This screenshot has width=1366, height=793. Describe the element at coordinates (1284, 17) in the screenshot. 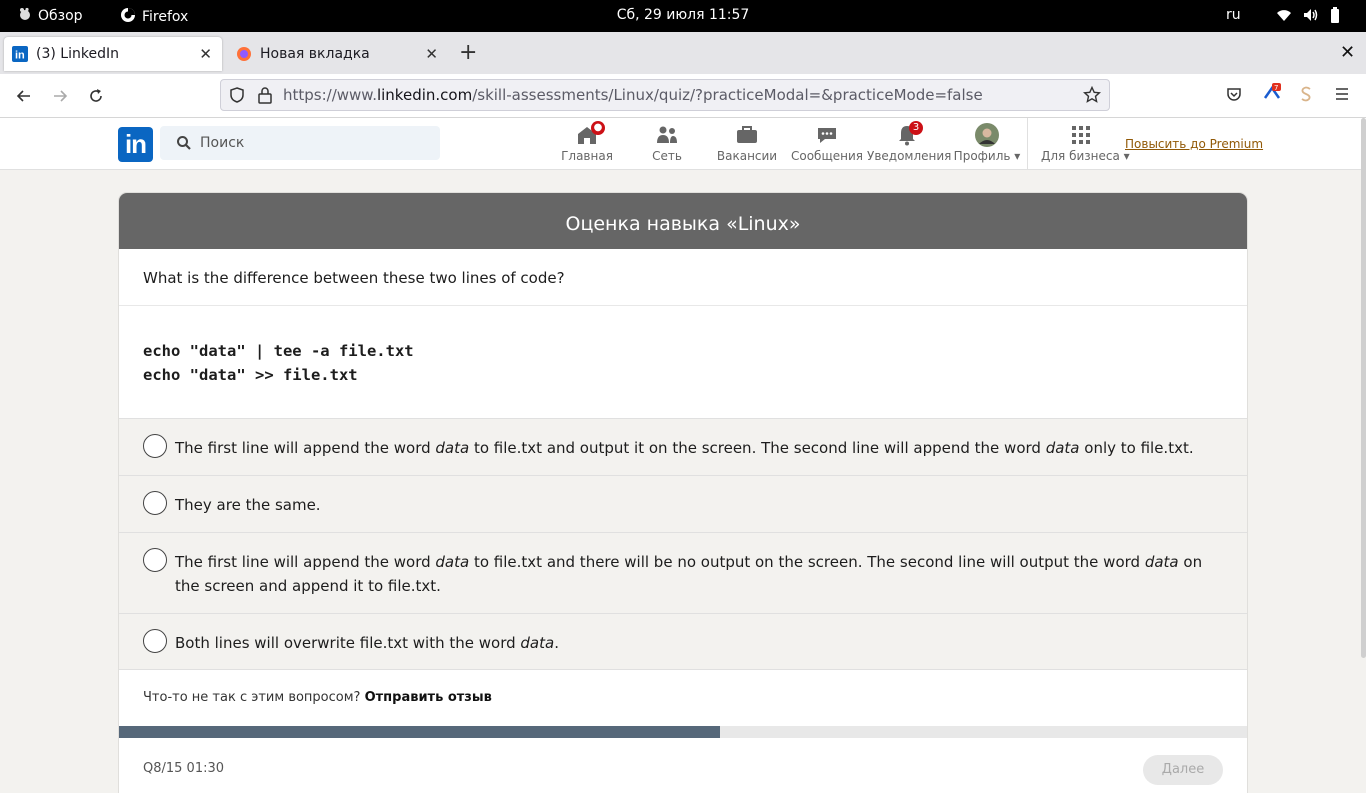

I see `wifi-icon` at that location.